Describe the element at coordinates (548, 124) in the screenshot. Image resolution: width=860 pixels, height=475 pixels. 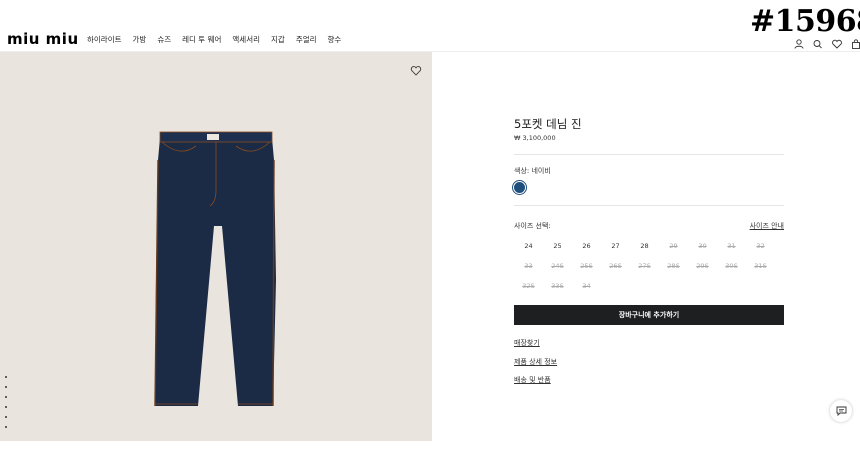
I see `product-title: 5포켓 데님 진` at that location.